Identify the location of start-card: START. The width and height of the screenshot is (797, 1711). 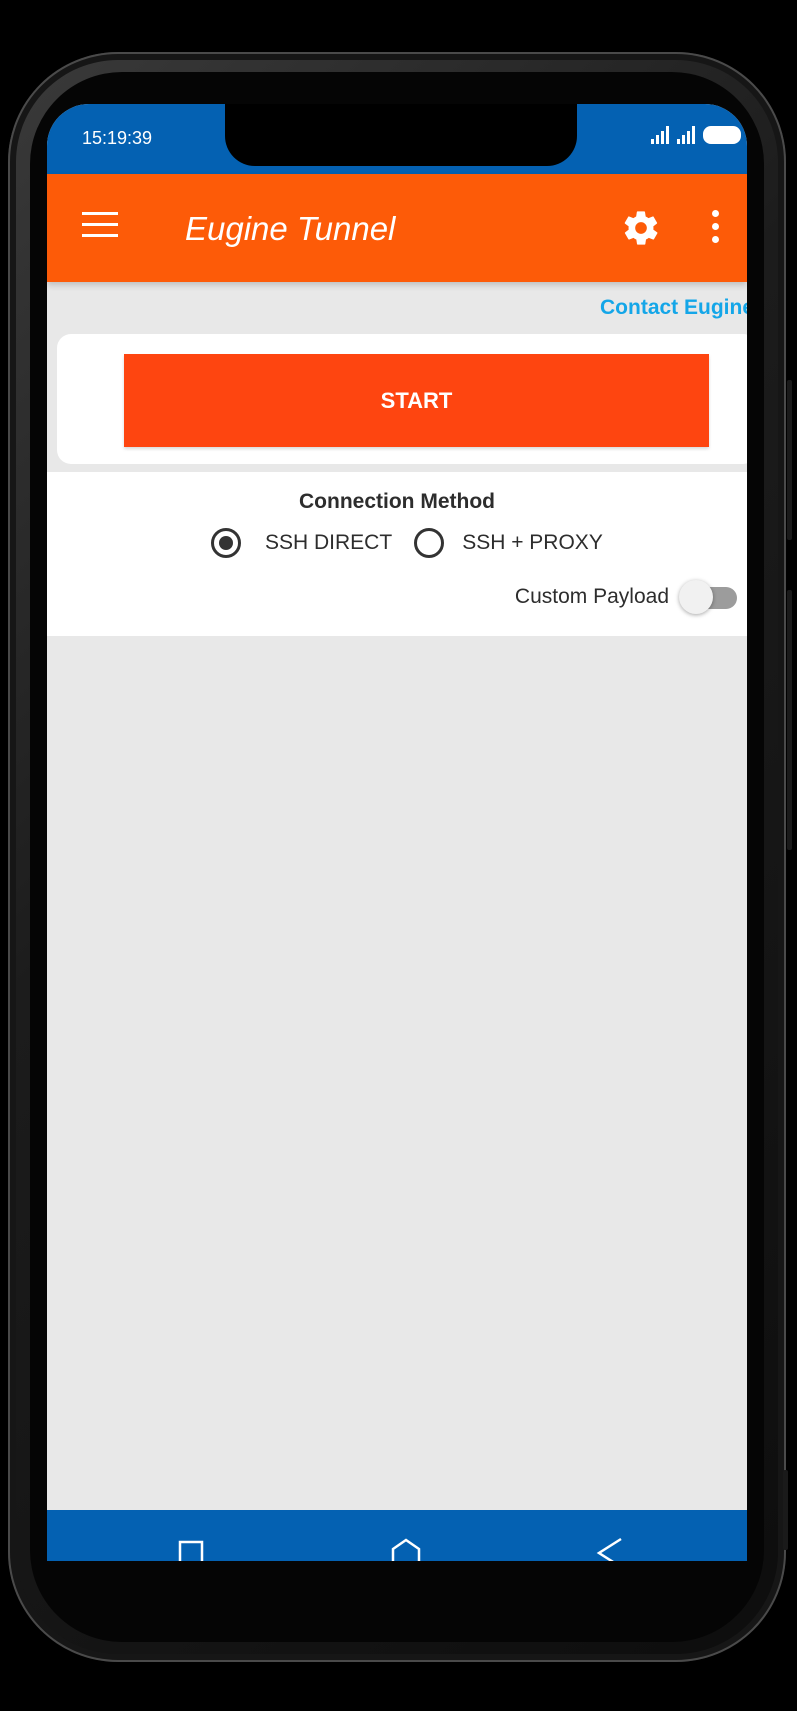
(402, 399).